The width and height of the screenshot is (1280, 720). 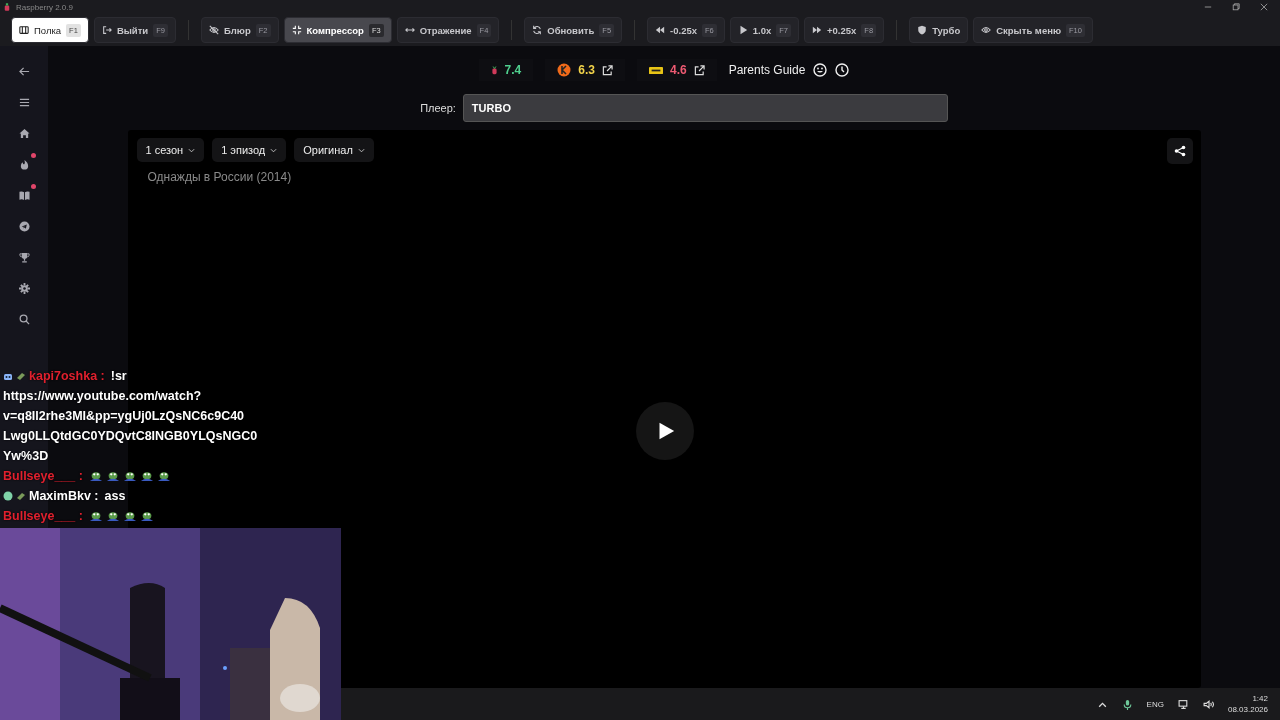 What do you see at coordinates (24, 102) in the screenshot?
I see `menu-icon` at bounding box center [24, 102].